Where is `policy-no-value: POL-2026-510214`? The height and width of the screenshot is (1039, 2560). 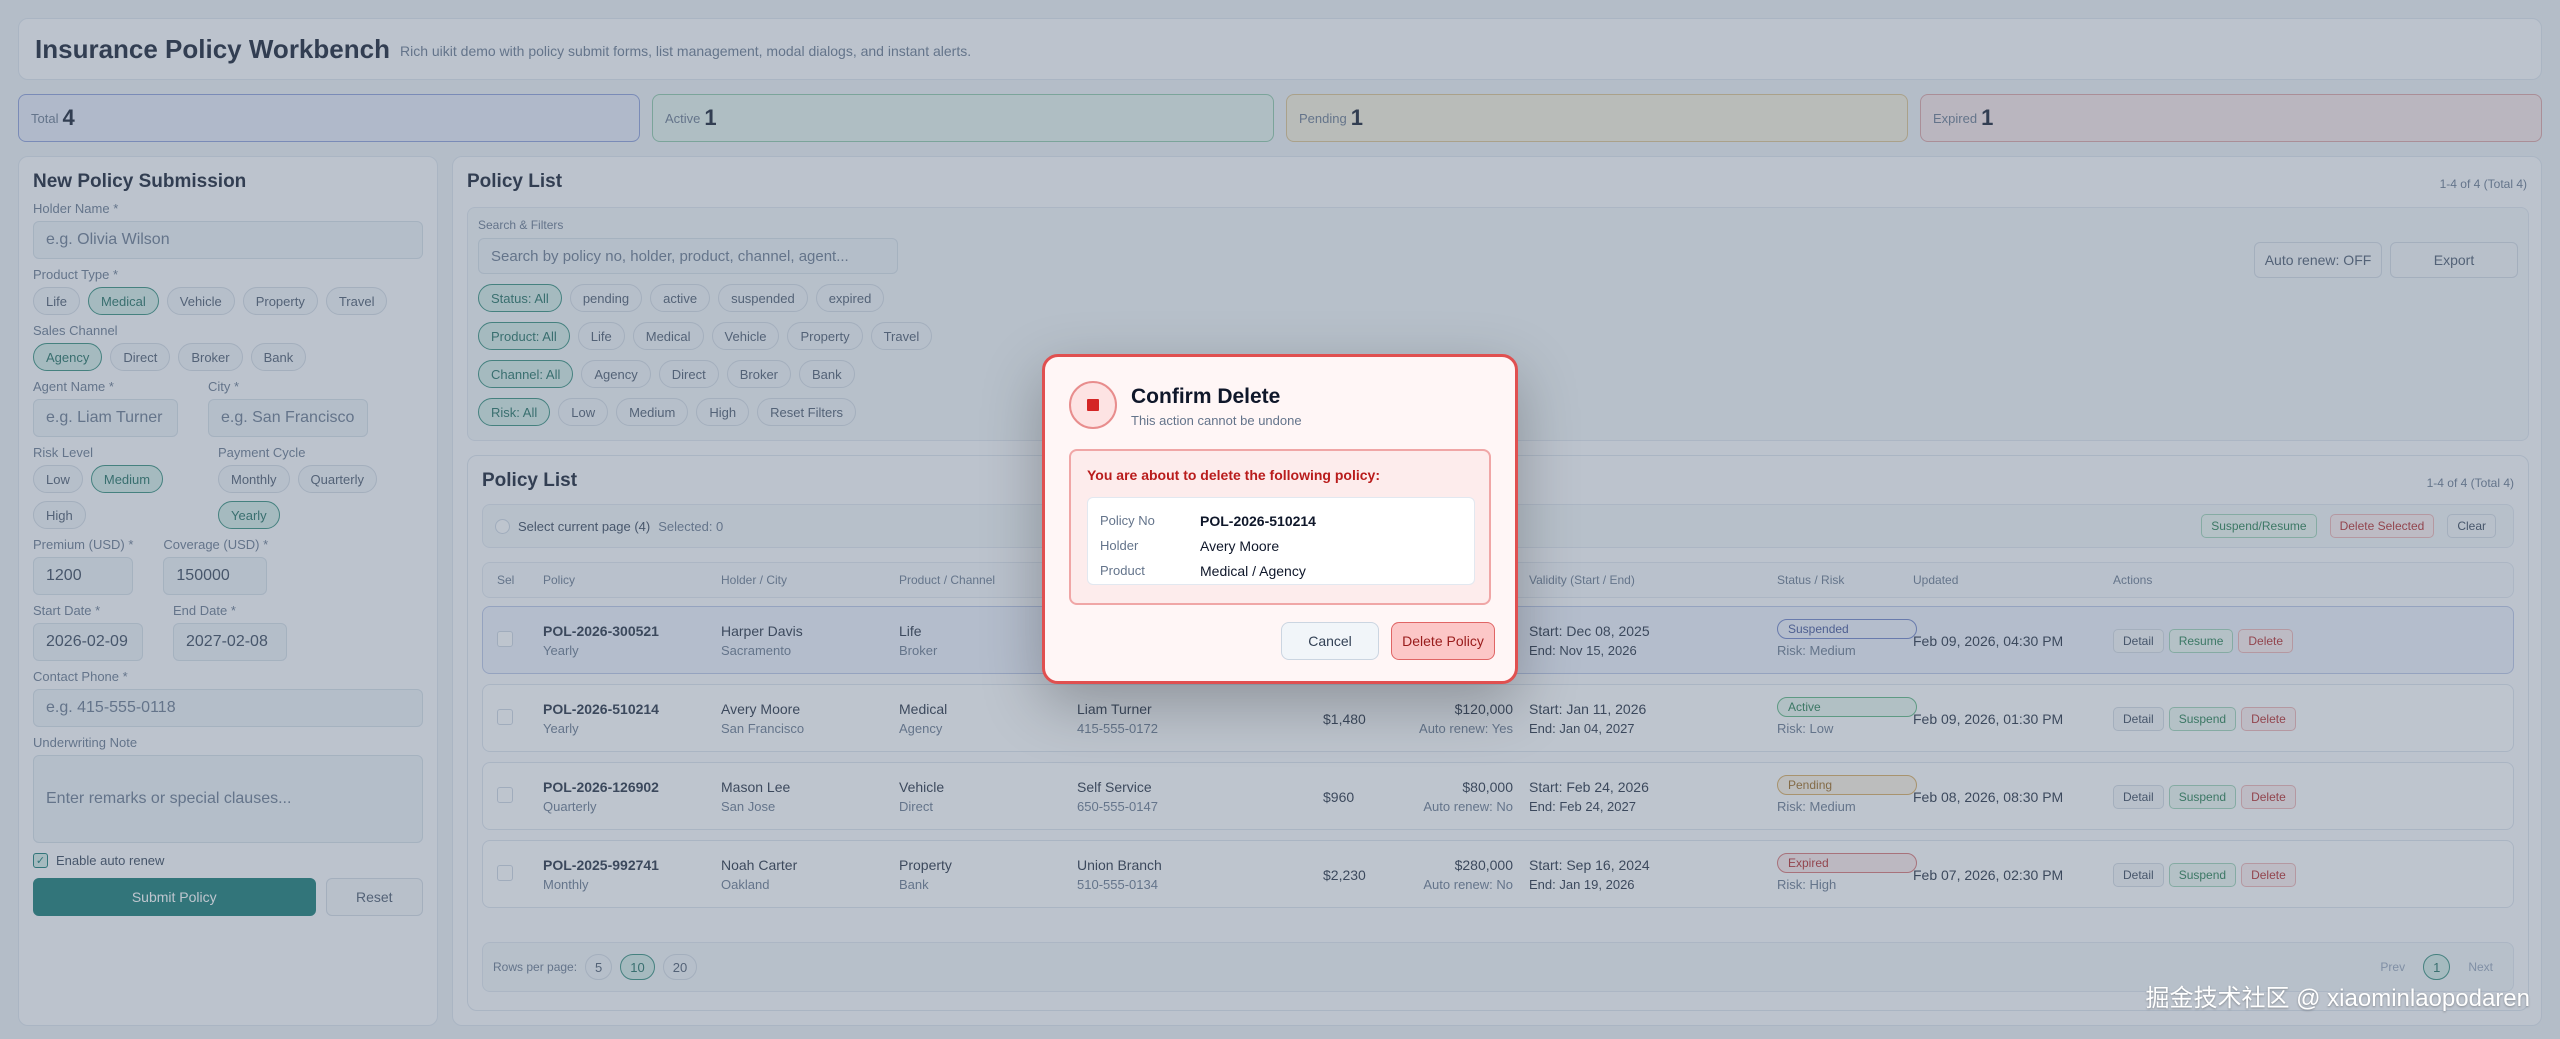
policy-no-value: POL-2026-510214 is located at coordinates (1258, 520).